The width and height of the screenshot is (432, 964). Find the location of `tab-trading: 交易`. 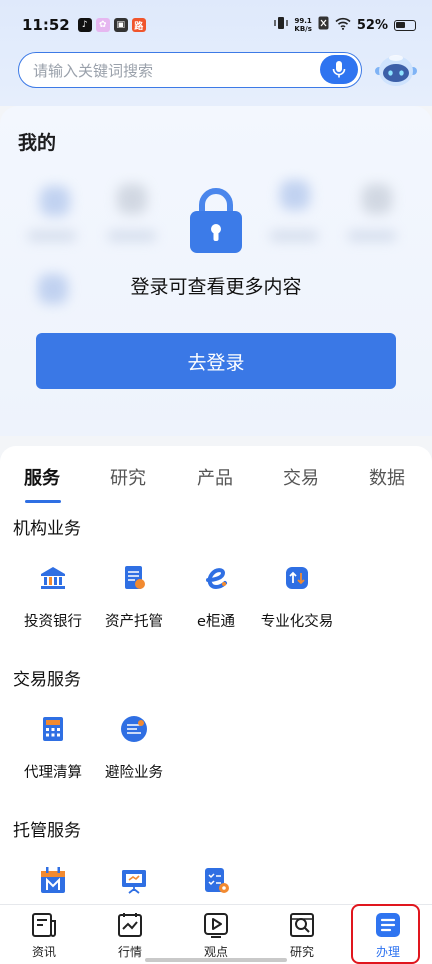

tab-trading: 交易 is located at coordinates (301, 477).